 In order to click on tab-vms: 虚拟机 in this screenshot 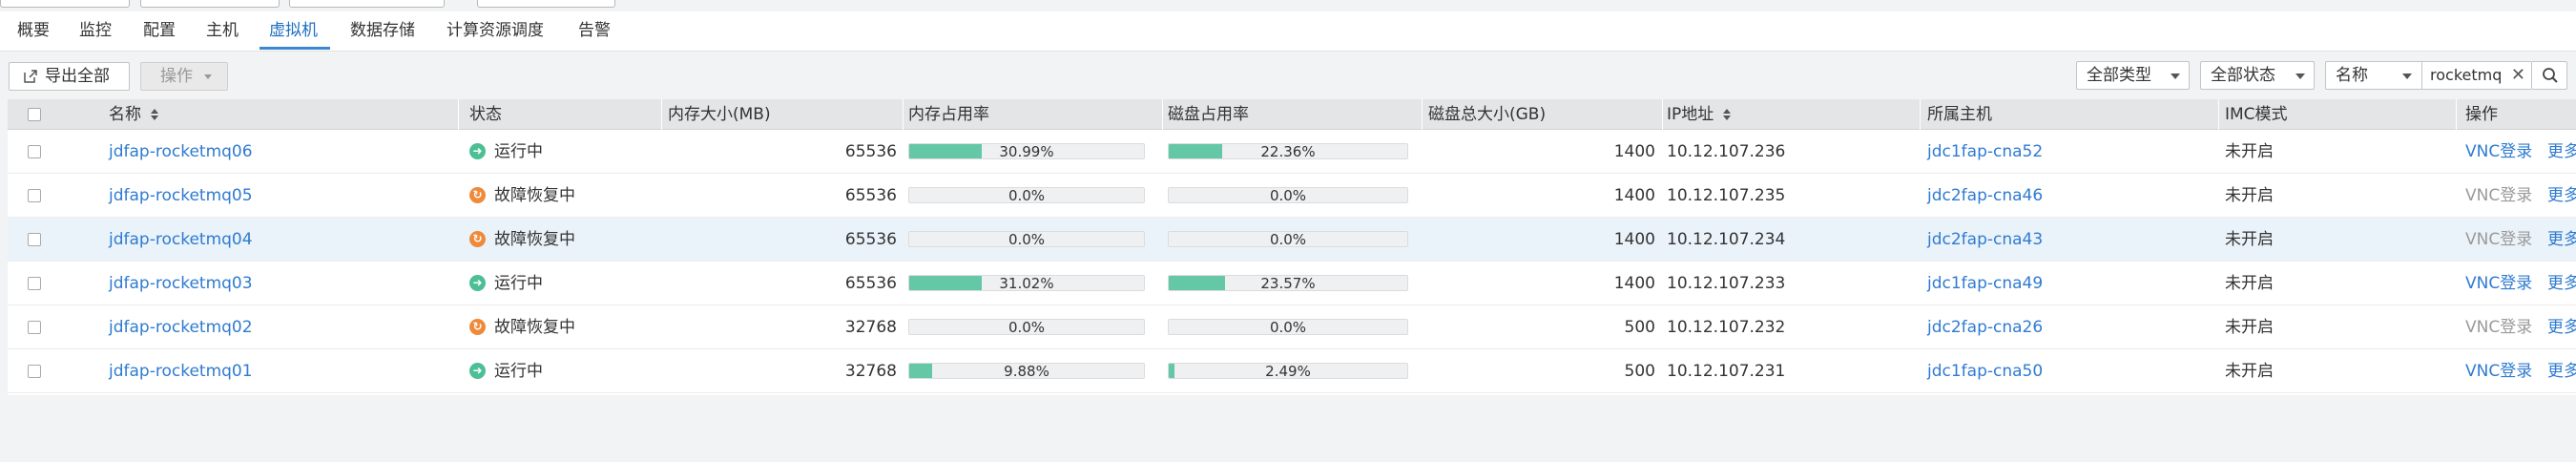, I will do `click(293, 30)`.